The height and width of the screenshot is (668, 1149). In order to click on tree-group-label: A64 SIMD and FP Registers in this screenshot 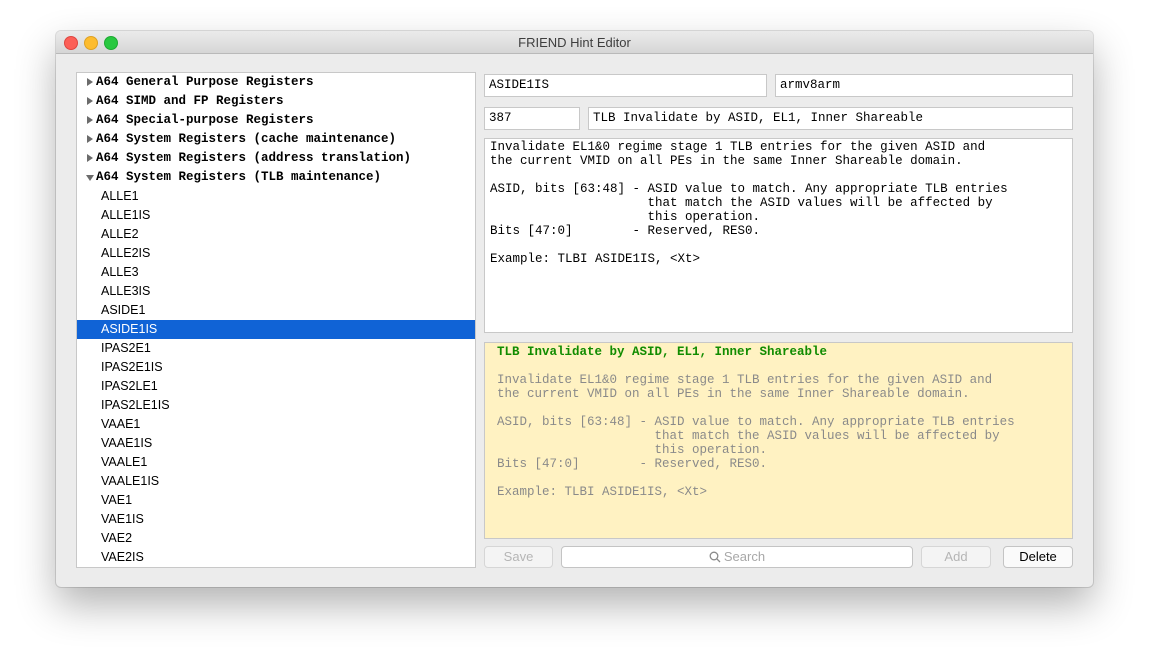, I will do `click(190, 101)`.